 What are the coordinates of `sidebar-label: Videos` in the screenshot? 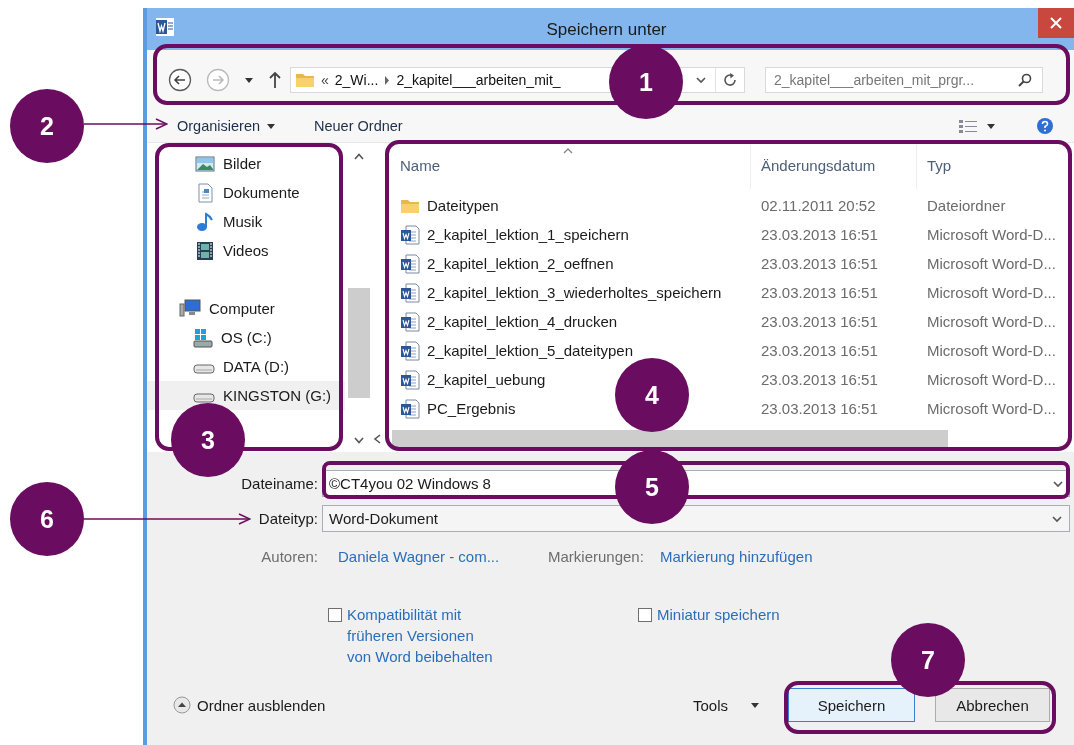 It's located at (246, 250).